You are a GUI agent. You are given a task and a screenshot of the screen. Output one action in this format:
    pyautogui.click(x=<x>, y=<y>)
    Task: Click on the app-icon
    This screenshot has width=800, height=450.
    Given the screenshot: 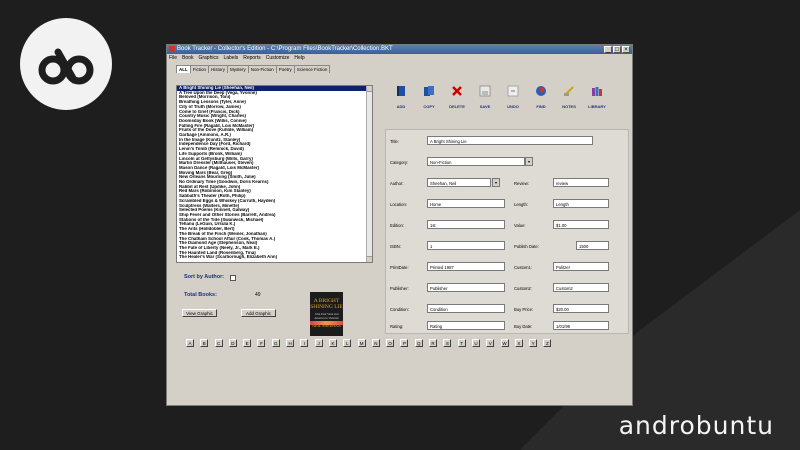 What is the action you would take?
    pyautogui.click(x=172, y=49)
    